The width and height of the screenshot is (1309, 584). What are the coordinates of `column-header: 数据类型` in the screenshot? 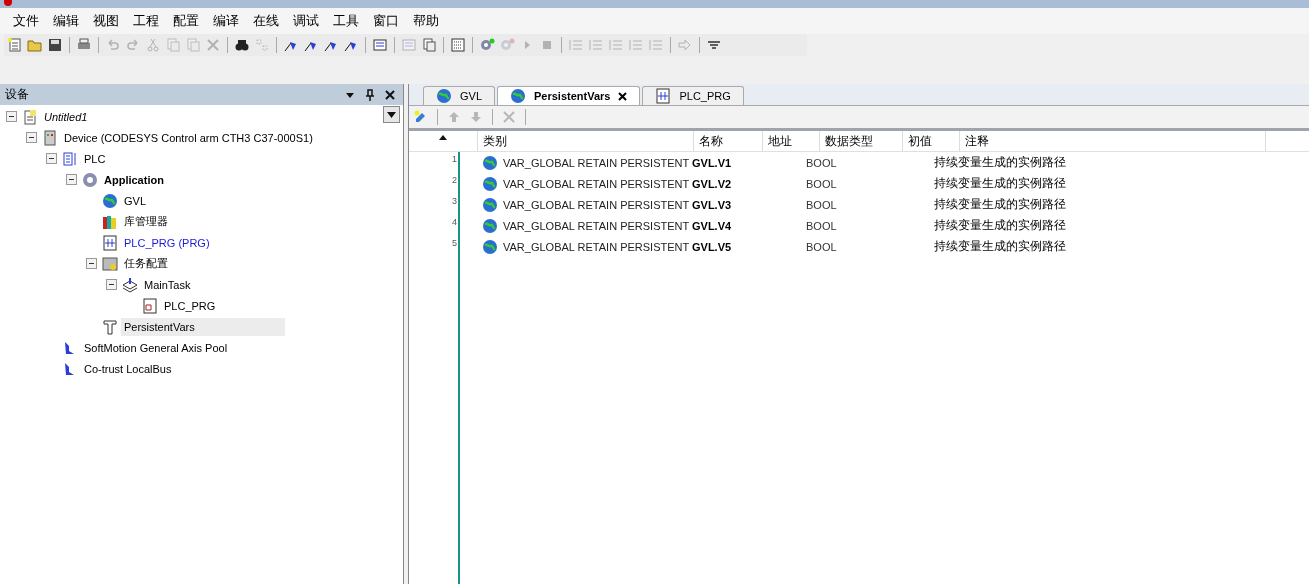 It's located at (861, 141).